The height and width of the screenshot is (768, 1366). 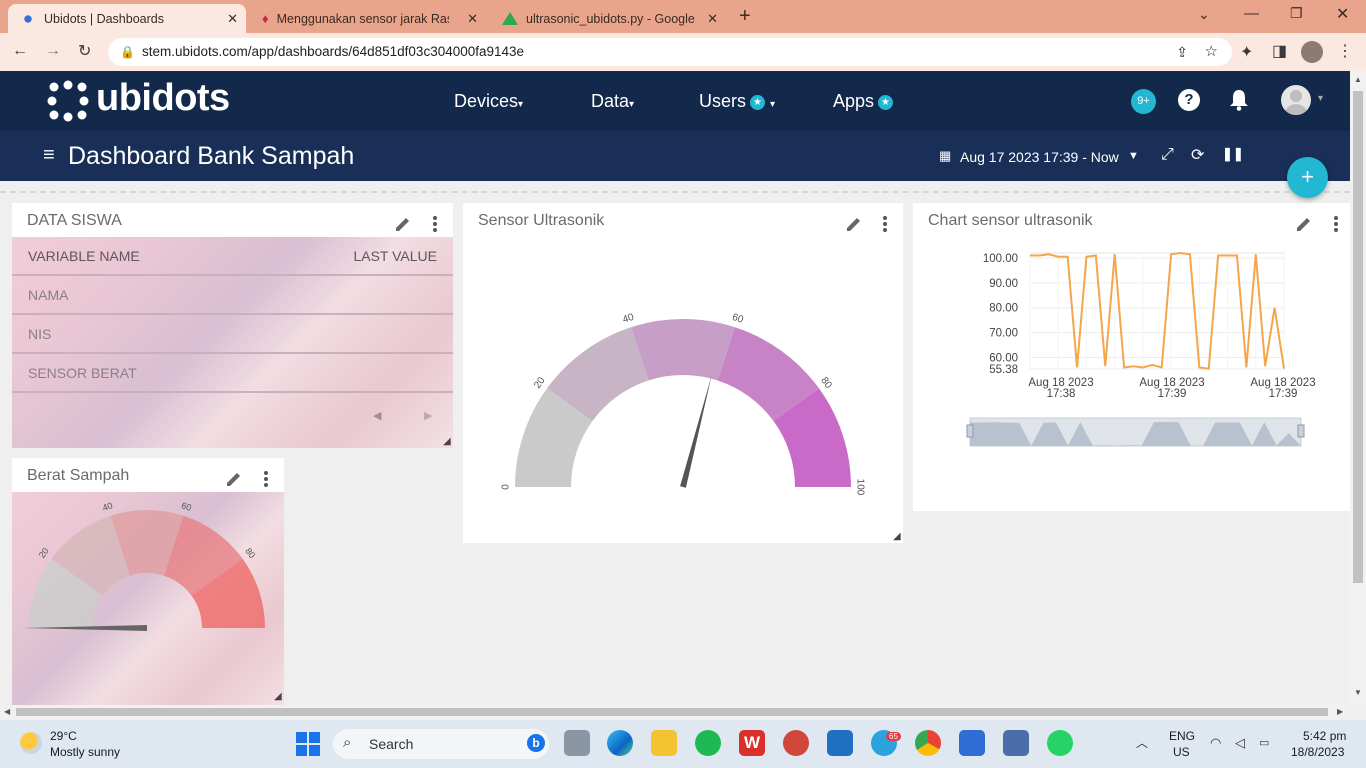 What do you see at coordinates (928, 743) in the screenshot?
I see `chrome-icon` at bounding box center [928, 743].